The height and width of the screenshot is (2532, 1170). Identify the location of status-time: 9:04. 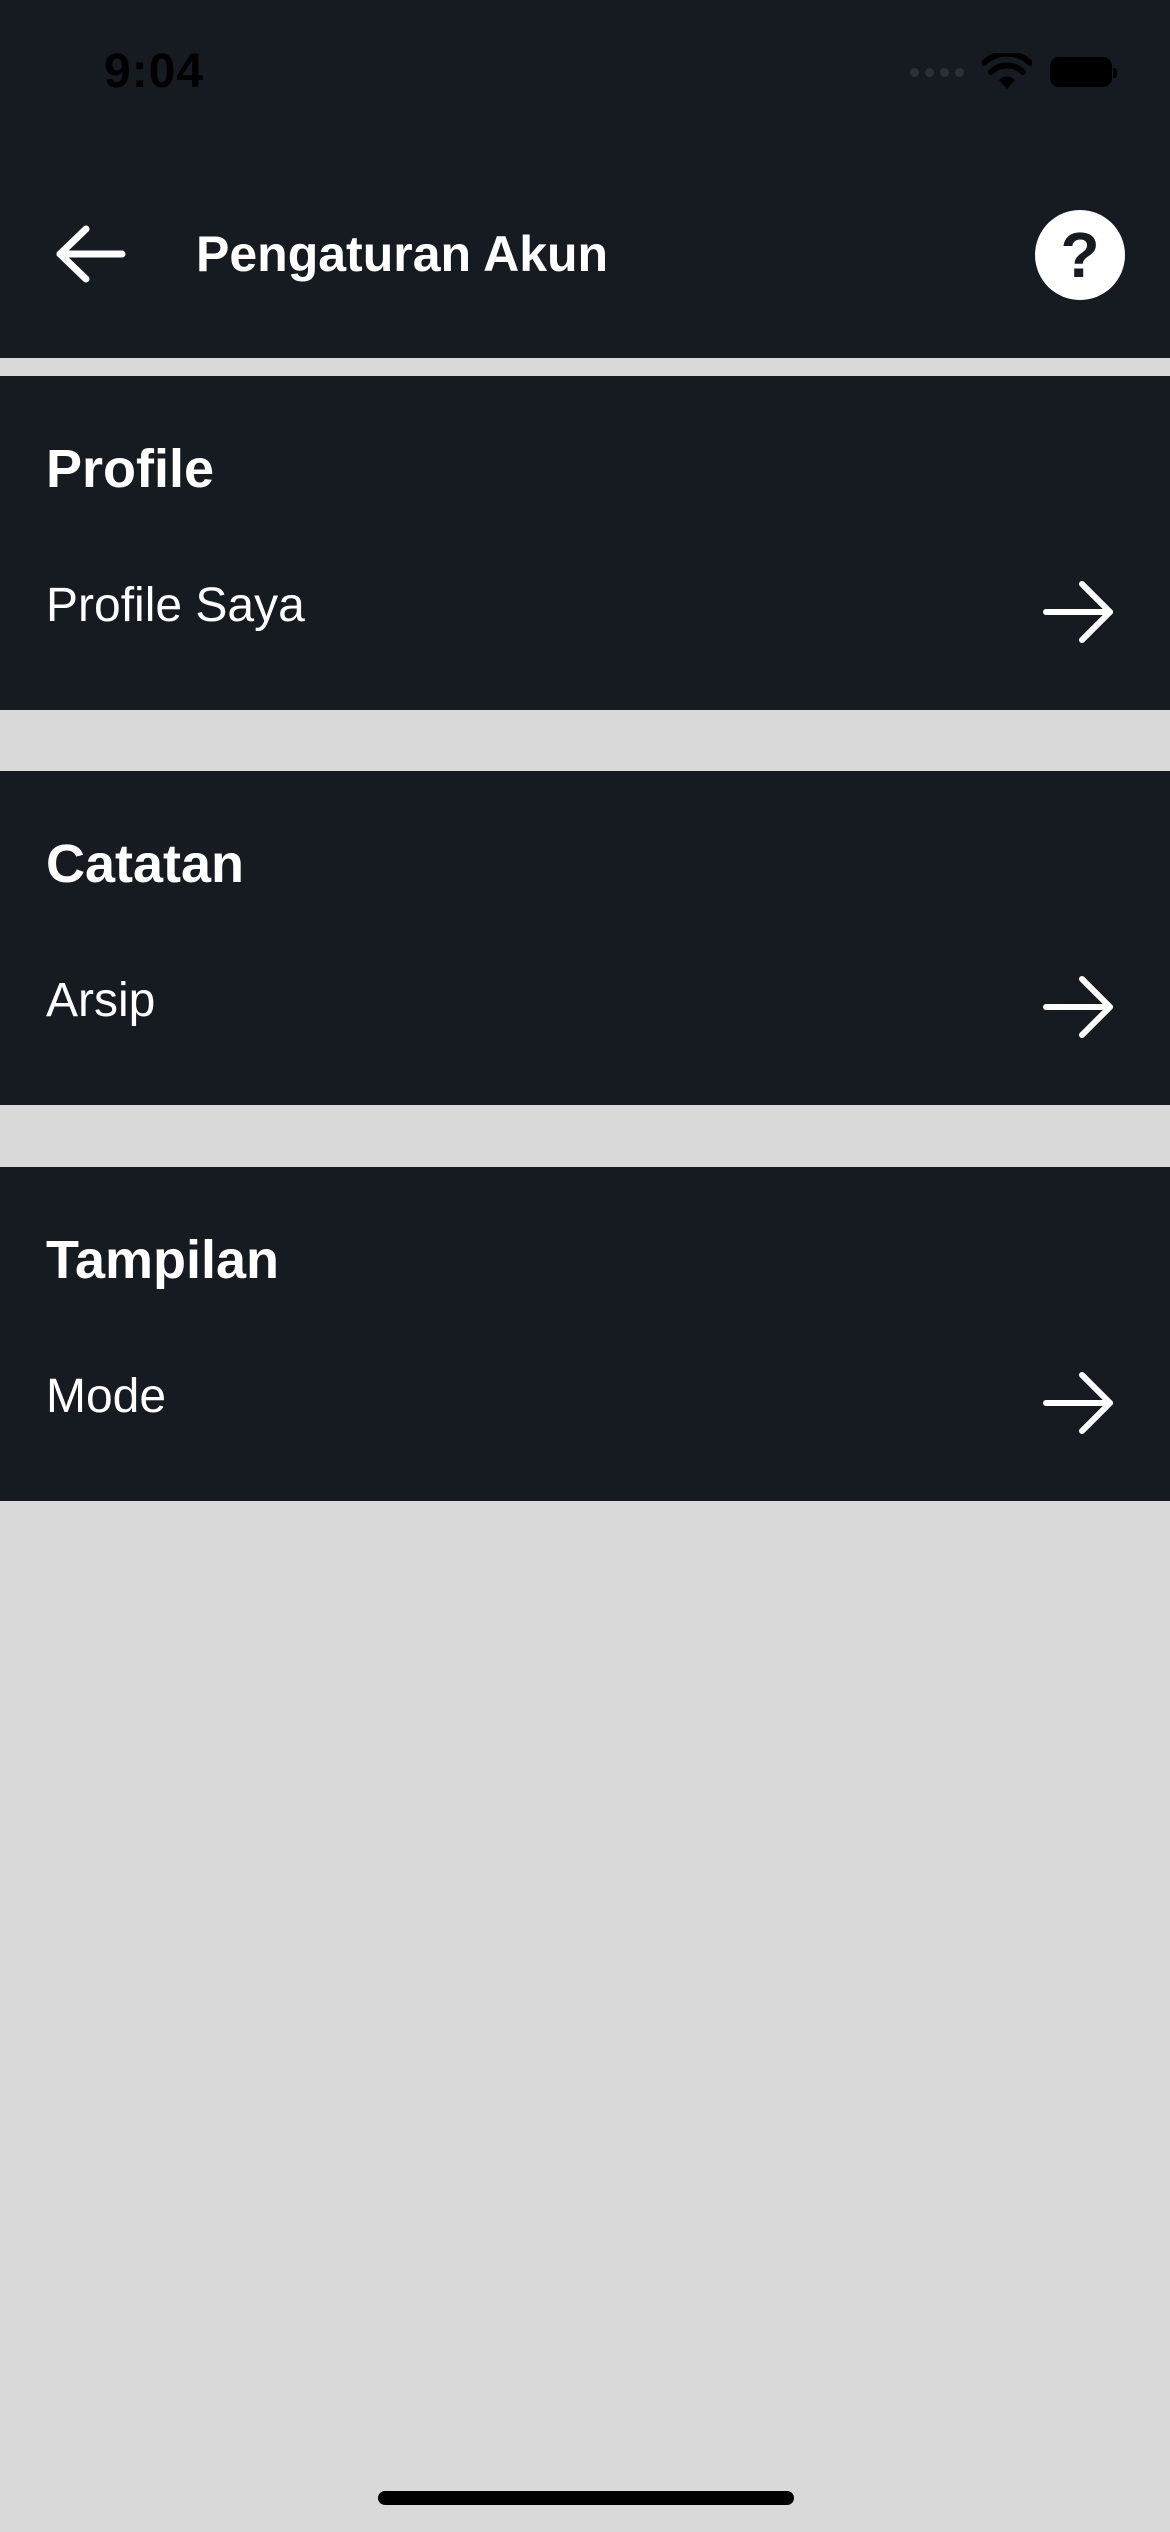
(154, 71).